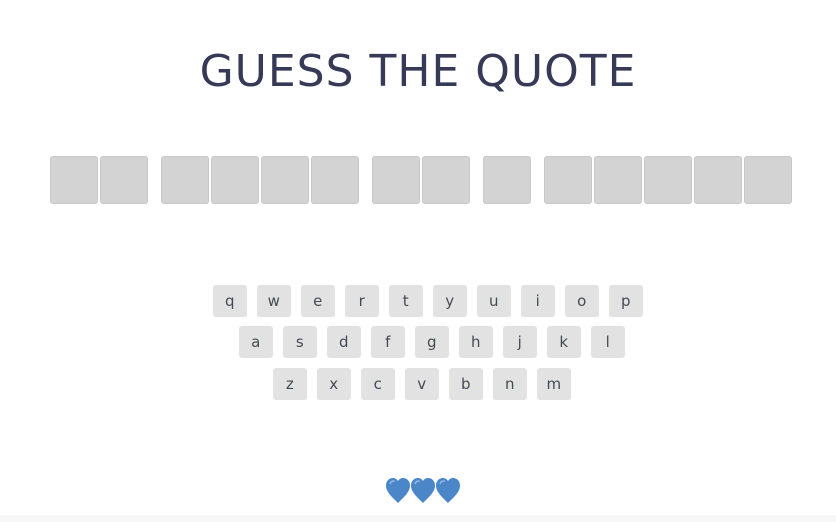 Image resolution: width=836 pixels, height=522 pixels. Describe the element at coordinates (422, 384) in the screenshot. I see `key-v: v` at that location.